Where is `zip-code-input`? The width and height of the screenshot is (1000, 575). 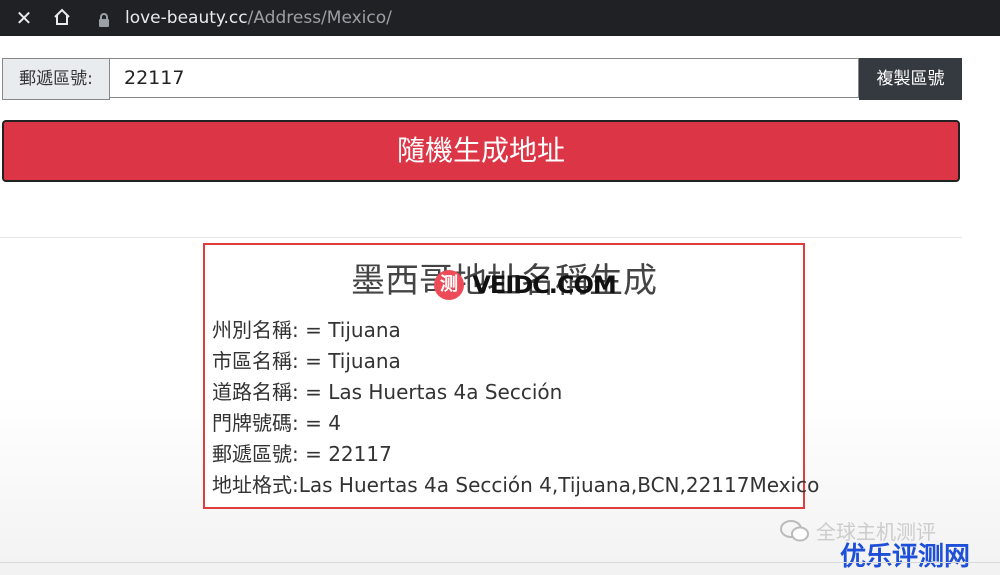
zip-code-input is located at coordinates (484, 78).